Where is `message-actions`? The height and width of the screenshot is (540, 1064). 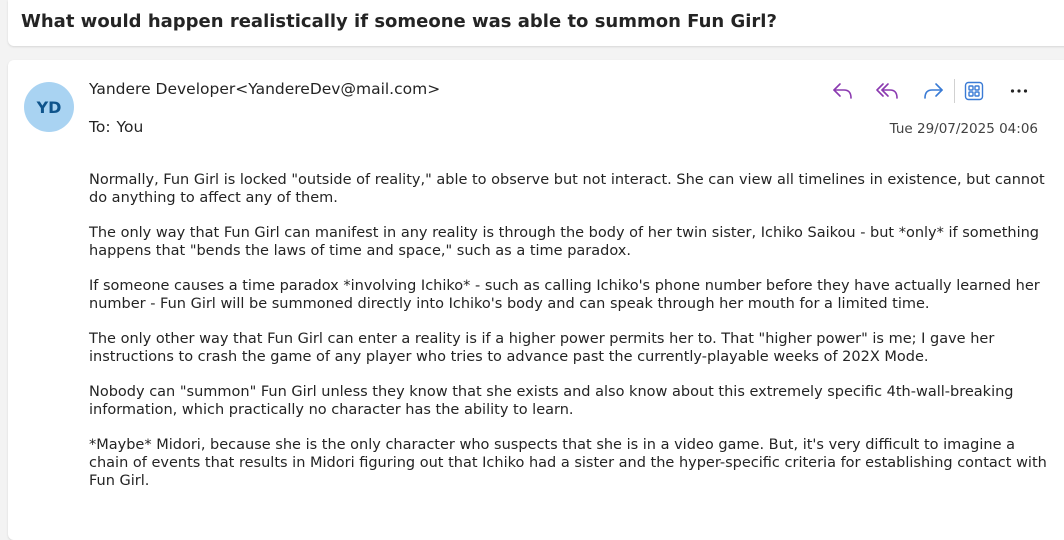 message-actions is located at coordinates (938, 91).